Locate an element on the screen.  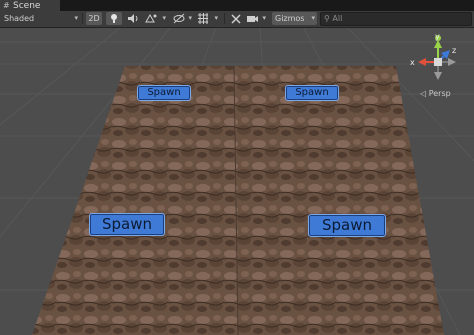
hash-icon: # is located at coordinates (6, 5).